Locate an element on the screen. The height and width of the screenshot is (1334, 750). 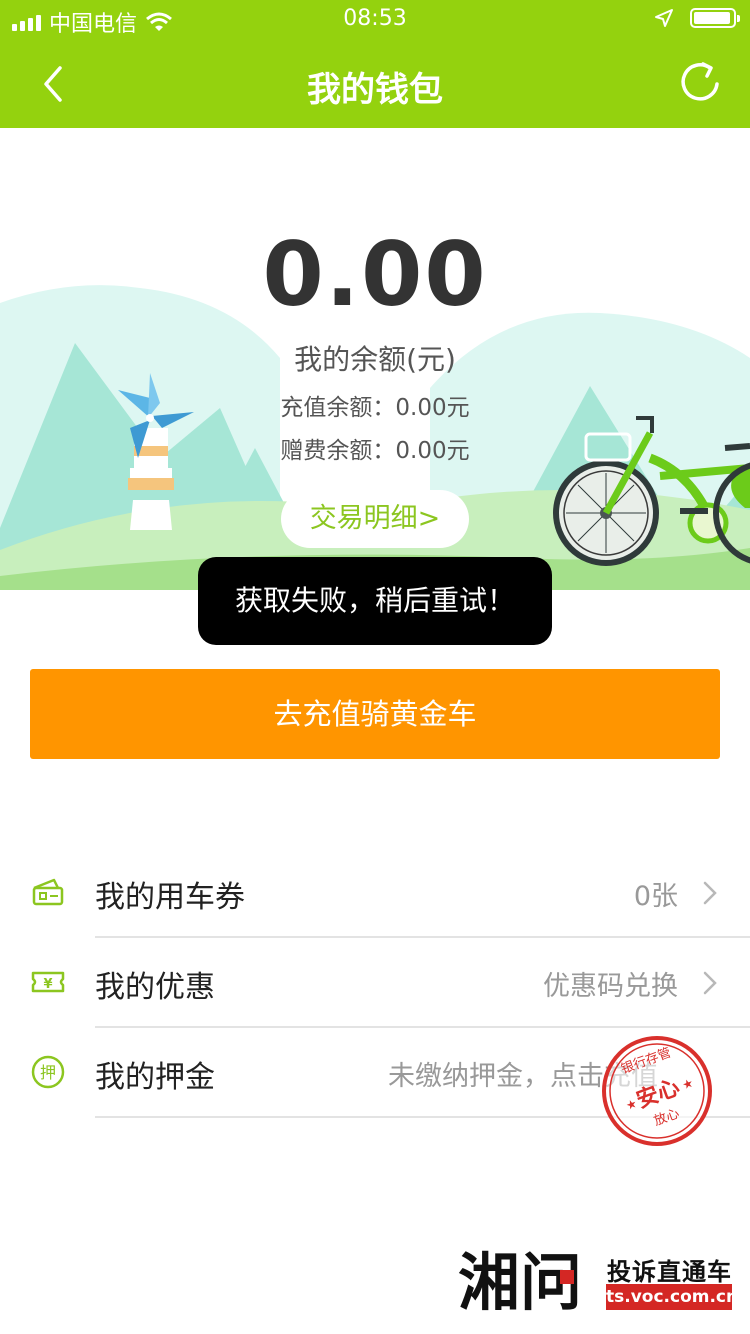
yen-coupon-icon: ¥ is located at coordinates (48, 982).